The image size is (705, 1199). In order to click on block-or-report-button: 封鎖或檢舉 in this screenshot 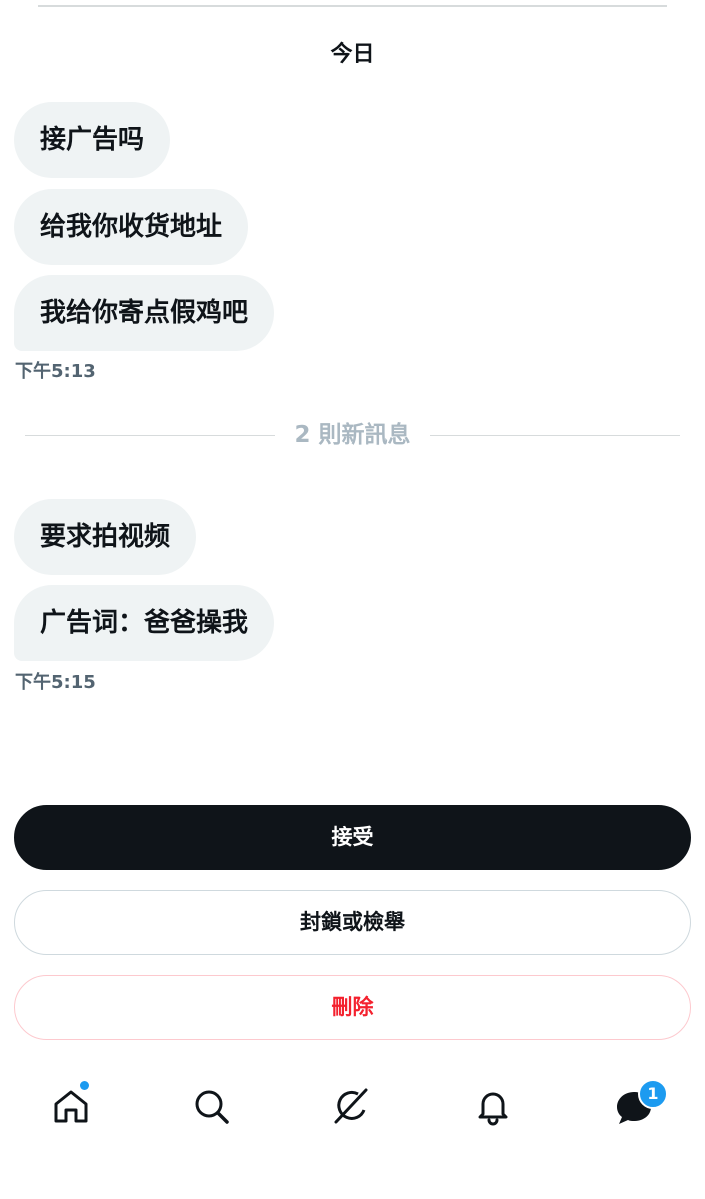, I will do `click(352, 922)`.